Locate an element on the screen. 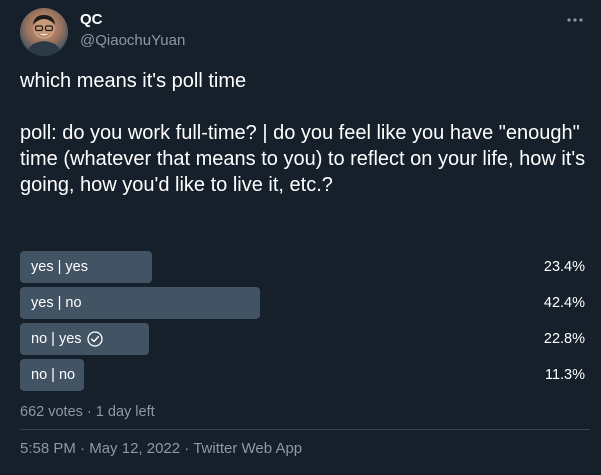  poll-option-label-wrap: no | yes is located at coordinates (67, 339).